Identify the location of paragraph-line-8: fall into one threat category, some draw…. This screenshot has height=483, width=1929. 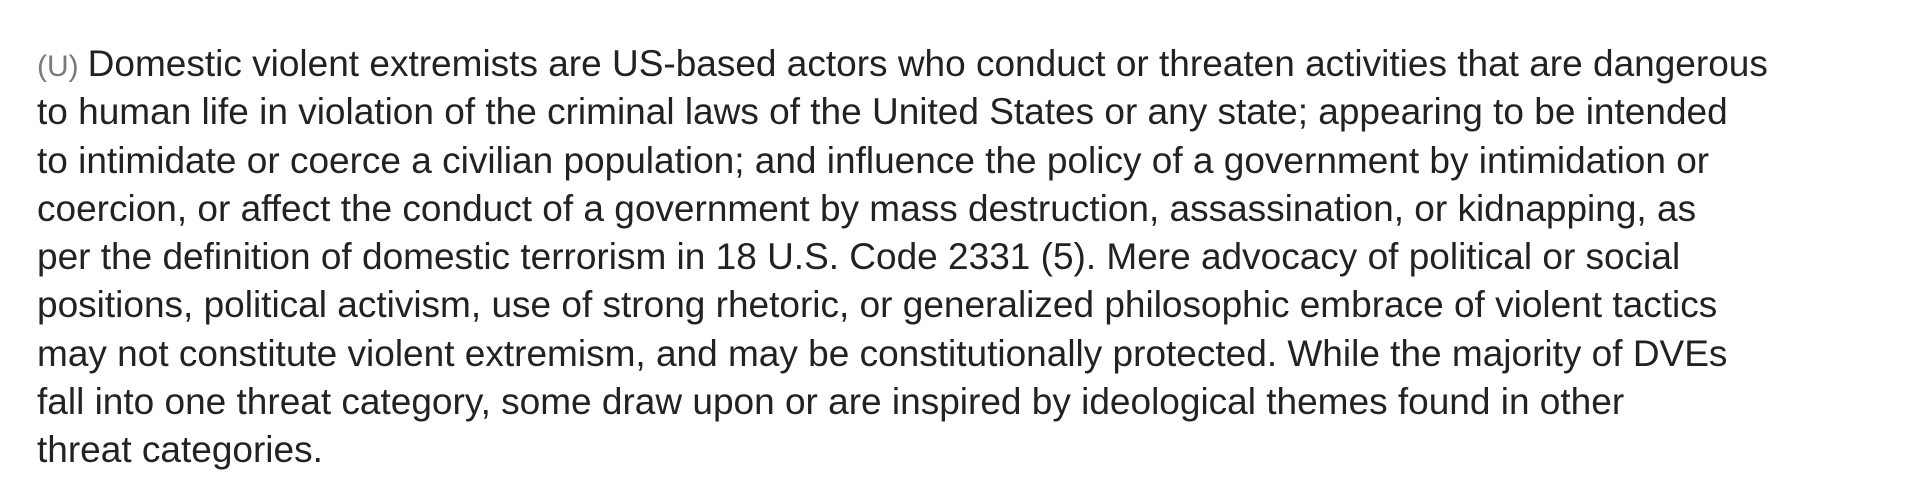
(831, 402).